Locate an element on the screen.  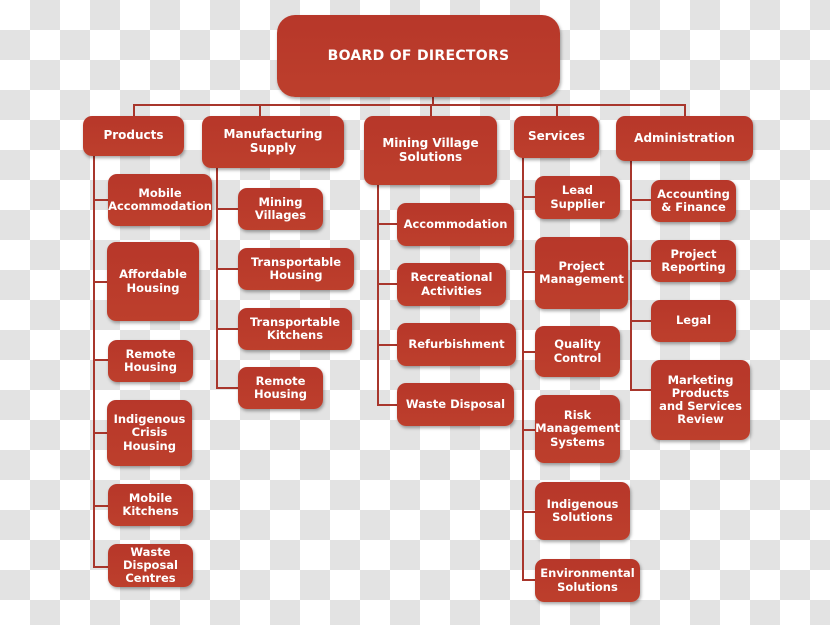
child-legal: Legal is located at coordinates (693, 321).